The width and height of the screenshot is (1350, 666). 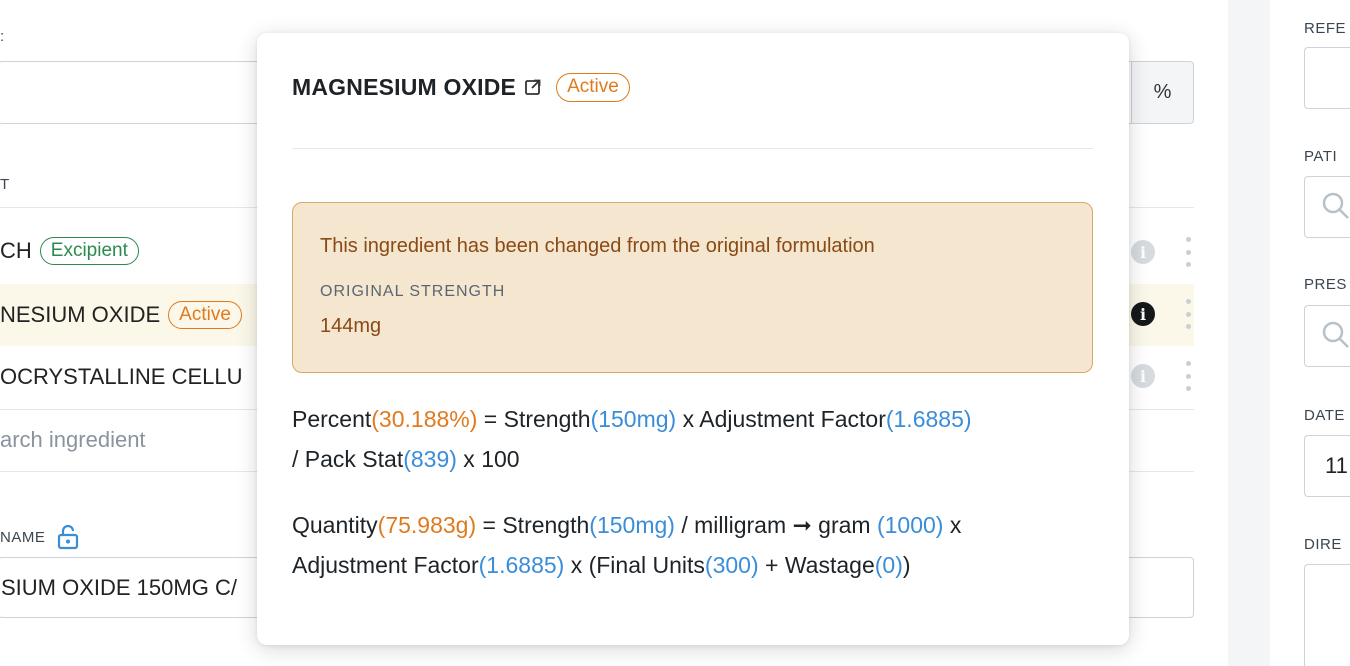 I want to click on reference-input, so click(x=1327, y=78).